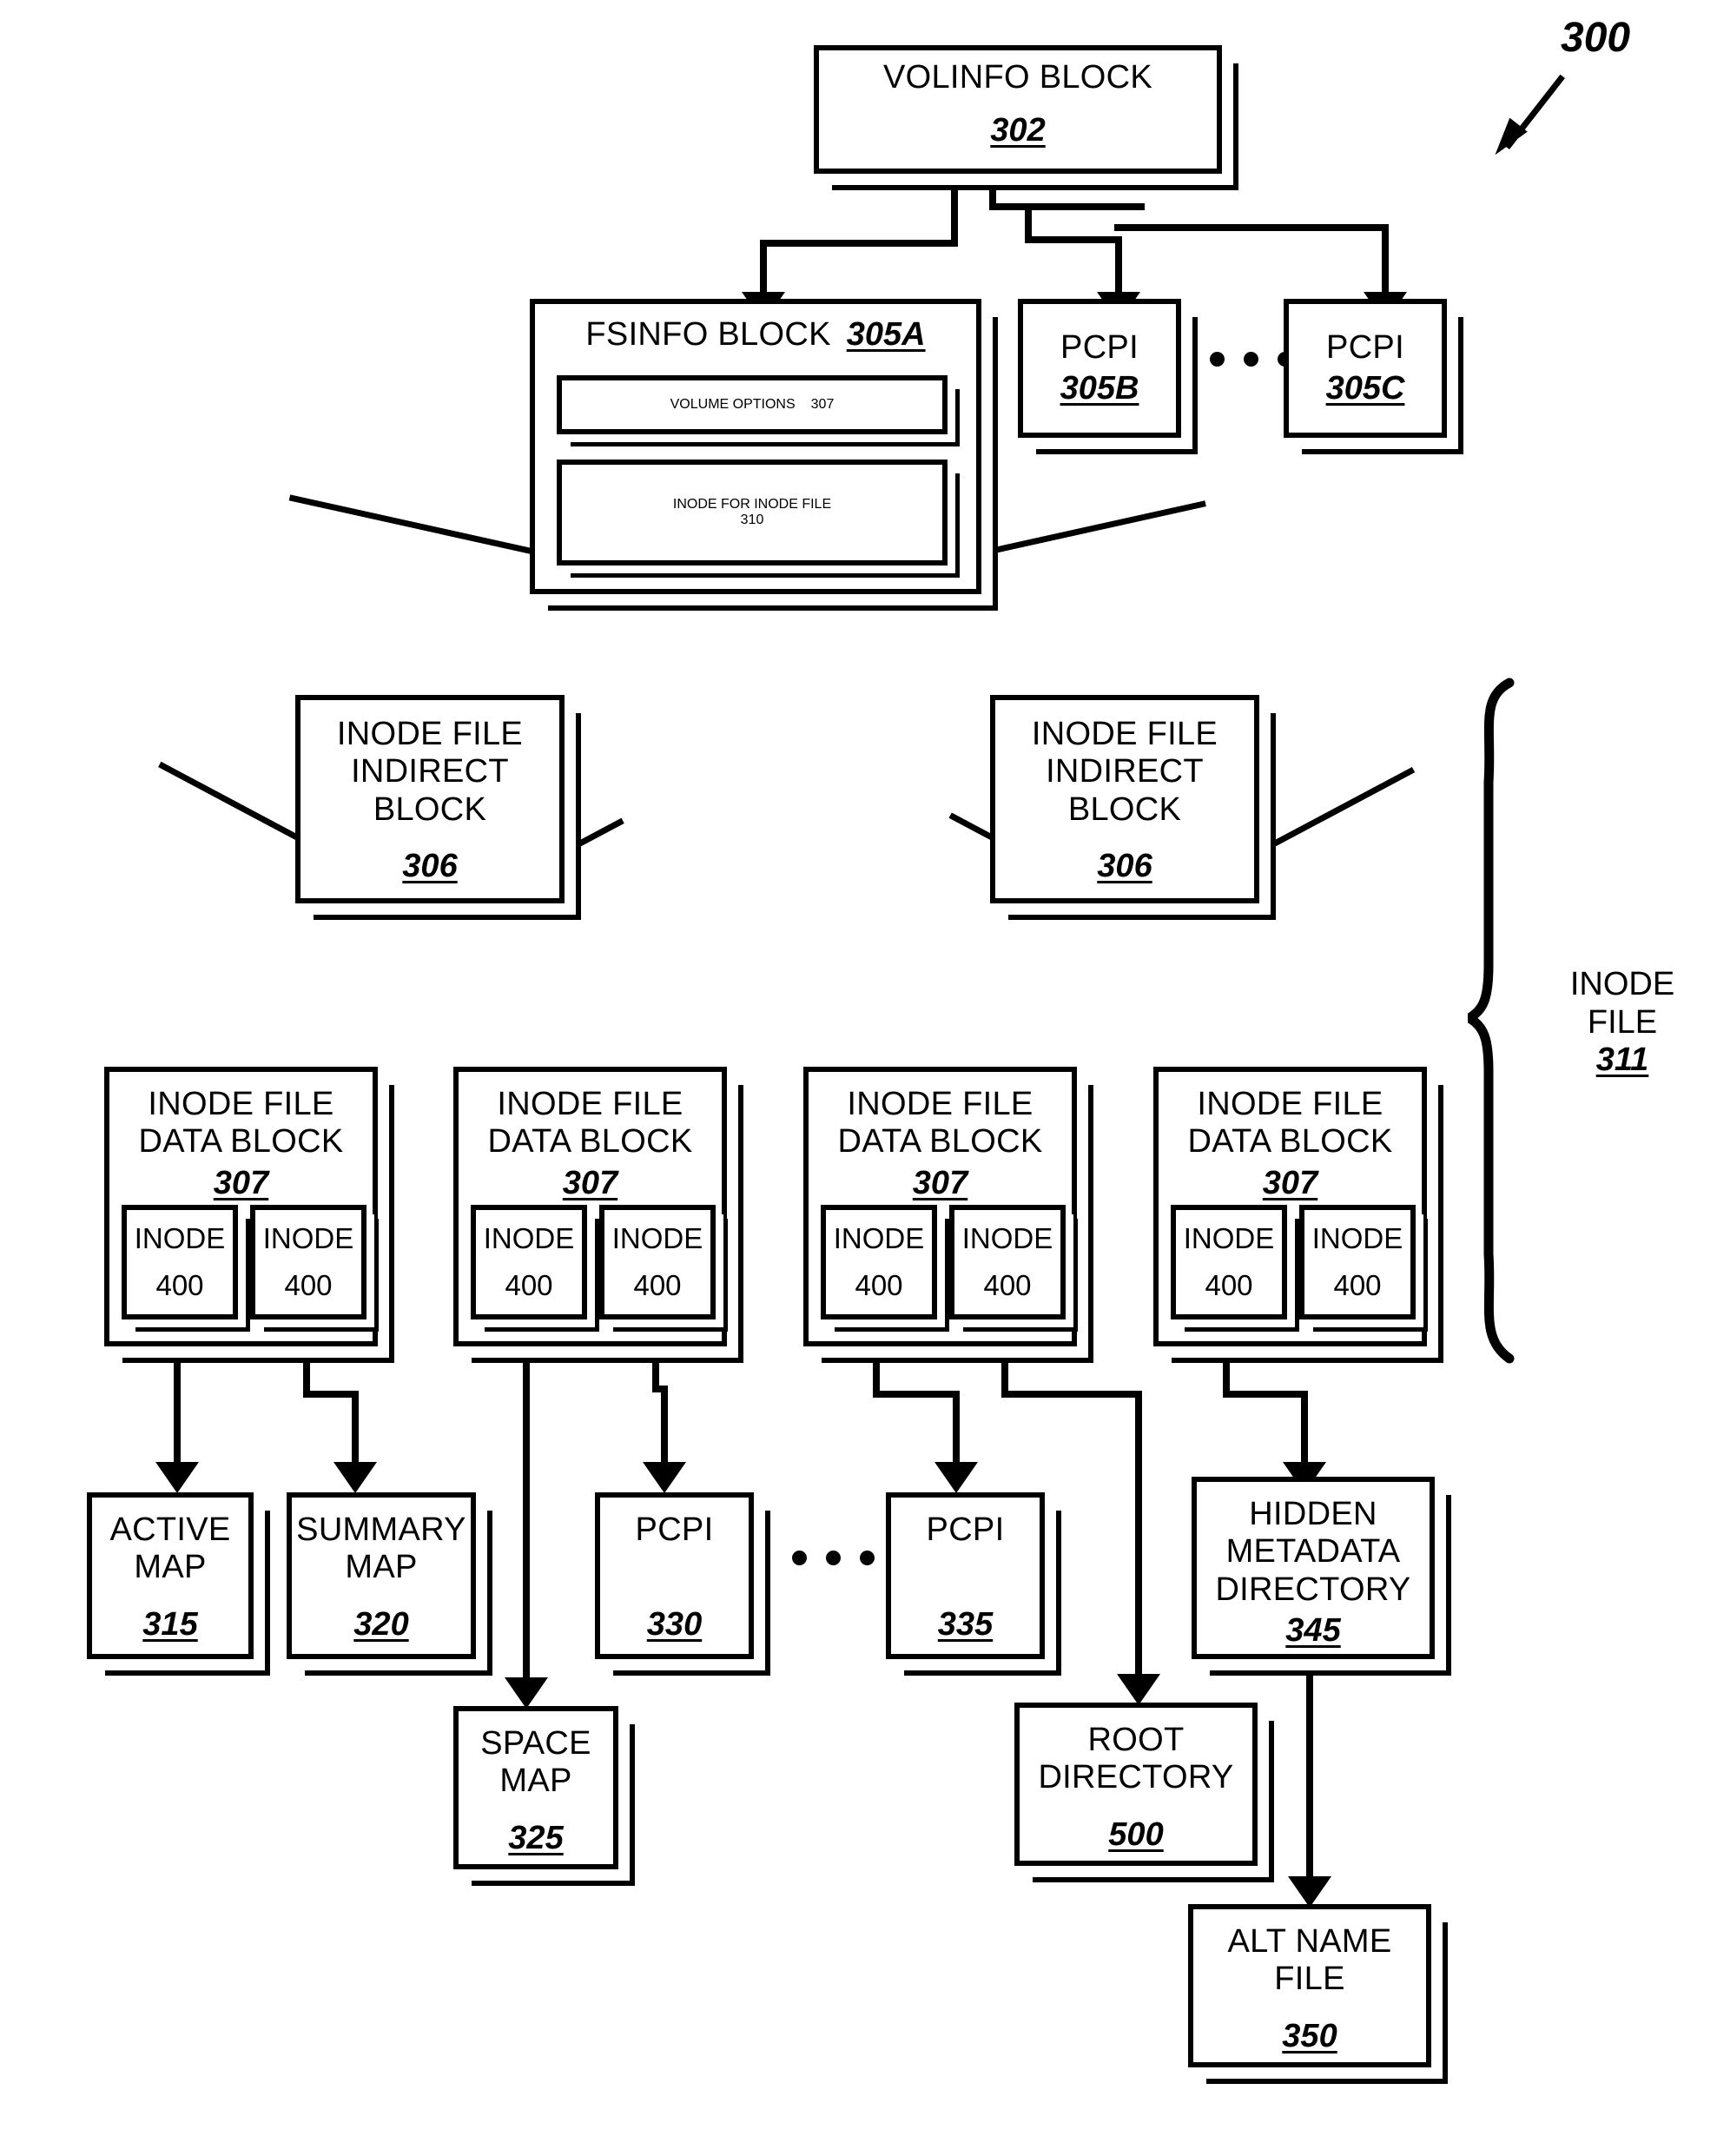 Image resolution: width=1717 pixels, height=2156 pixels. I want to click on inode-4b-ref: 400, so click(1358, 1285).